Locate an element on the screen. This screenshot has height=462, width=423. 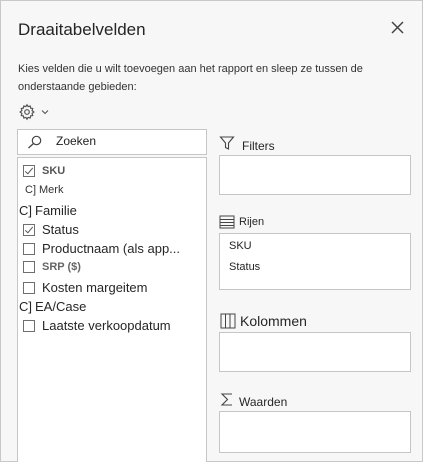
field-label-familie: Familie is located at coordinates (56, 210).